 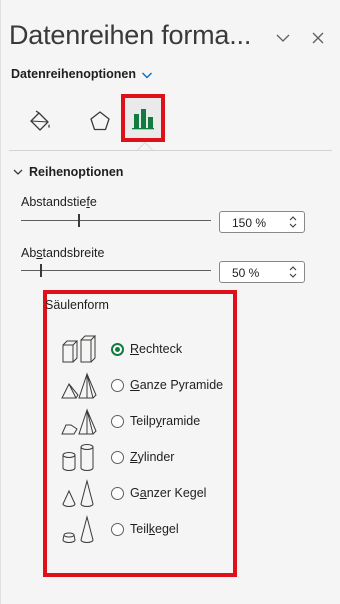 I want to click on series-options-dropdown: Datenreihenoptionen, so click(x=82, y=74).